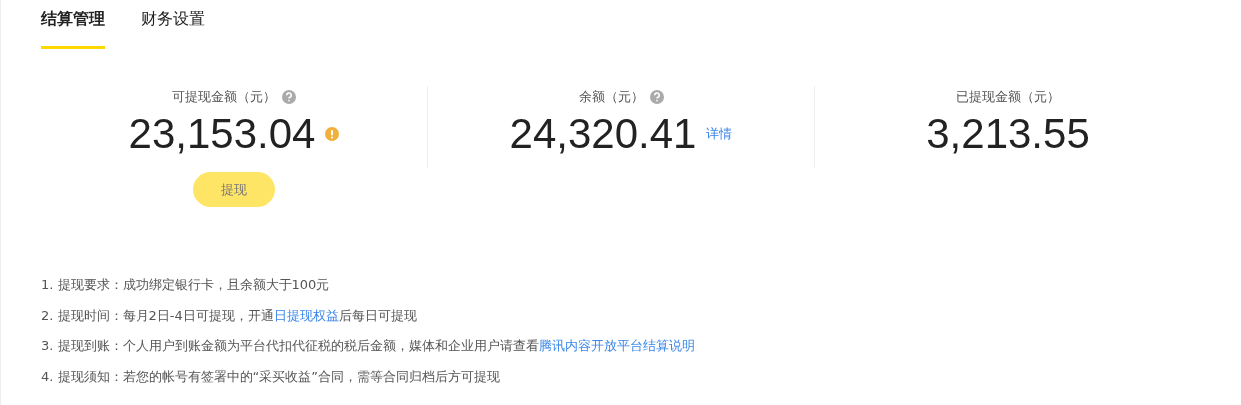 The width and height of the screenshot is (1241, 405). What do you see at coordinates (234, 189) in the screenshot?
I see `withdraw-button: 提现` at bounding box center [234, 189].